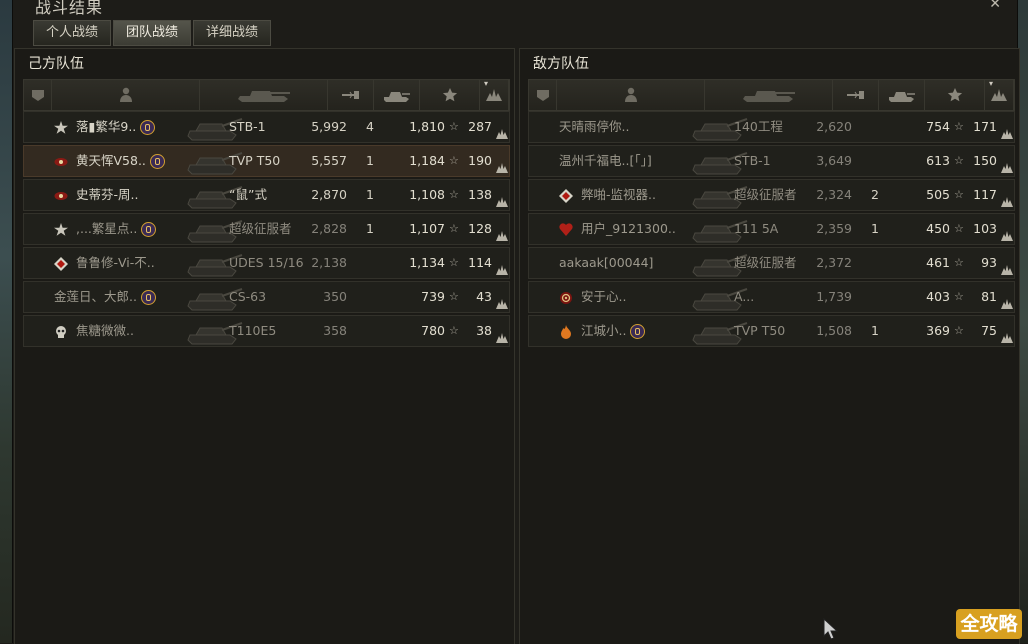 This screenshot has width=1028, height=644. Describe the element at coordinates (618, 195) in the screenshot. I see `player-name: 弊啪-监视器..` at that location.